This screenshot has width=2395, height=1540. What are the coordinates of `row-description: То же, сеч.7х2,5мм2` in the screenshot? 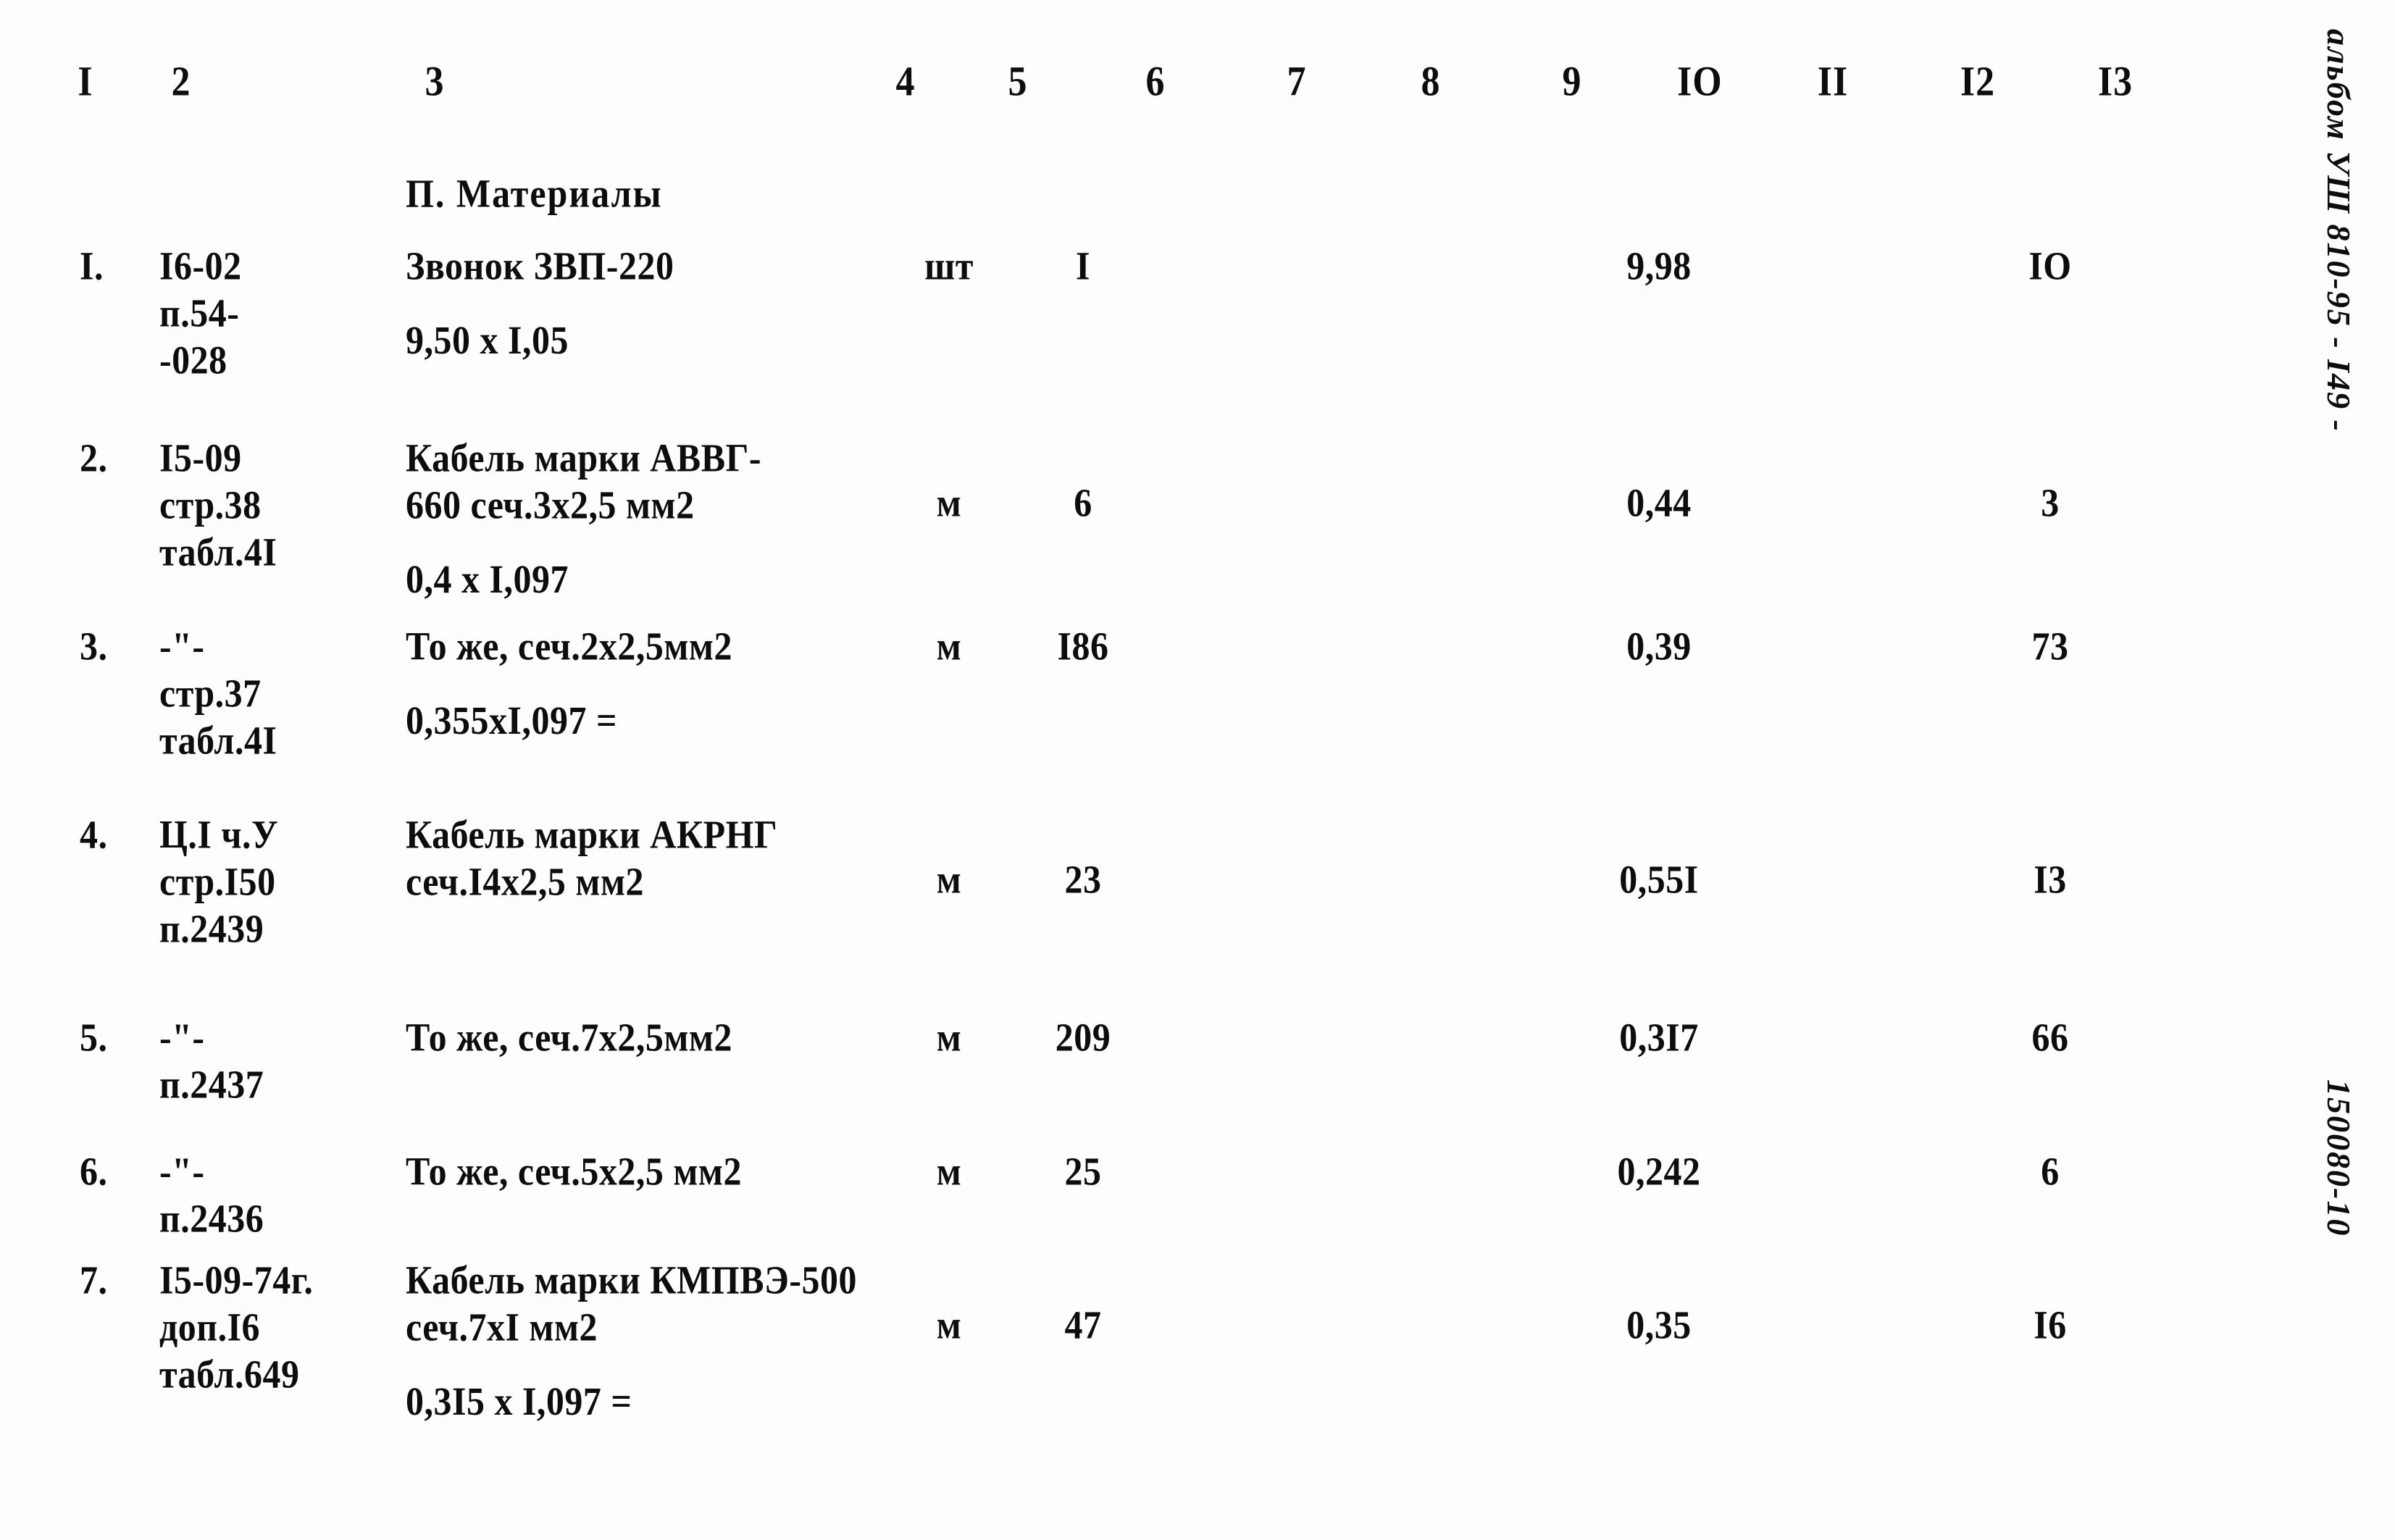 It's located at (569, 1037).